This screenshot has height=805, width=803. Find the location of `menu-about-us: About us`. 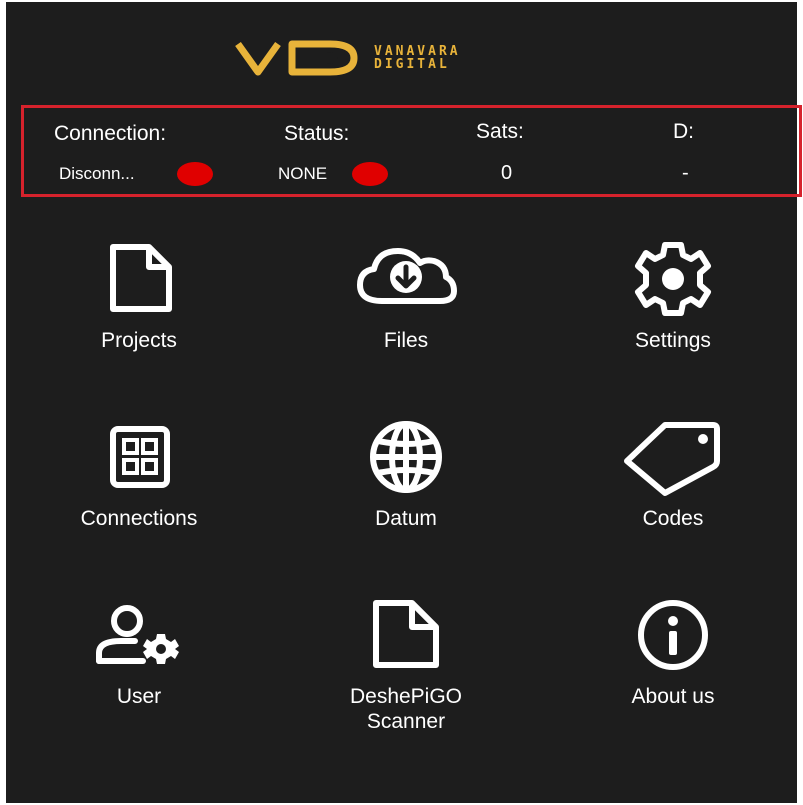

menu-about-us: About us is located at coordinates (673, 651).